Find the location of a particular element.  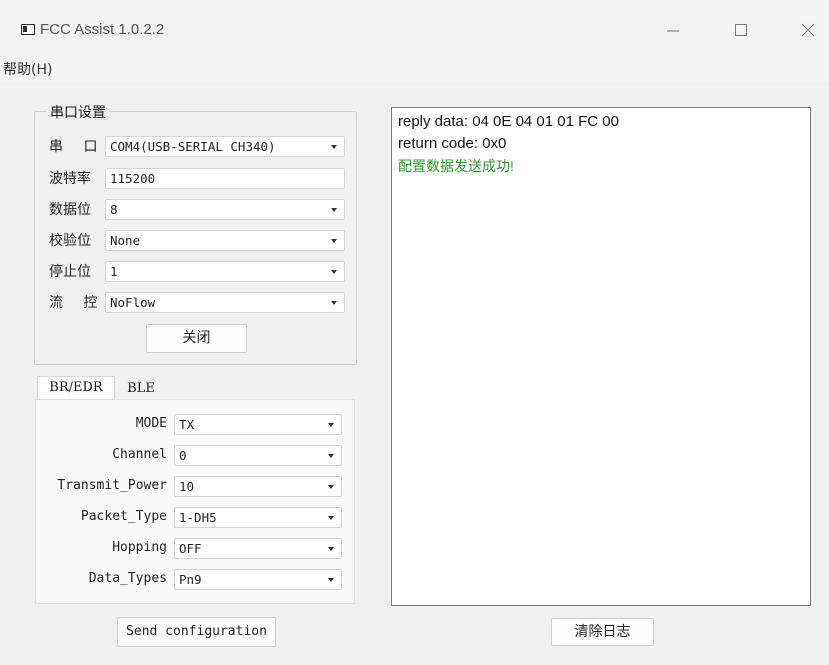

tab-br-edr: BR/EDR is located at coordinates (76, 388).